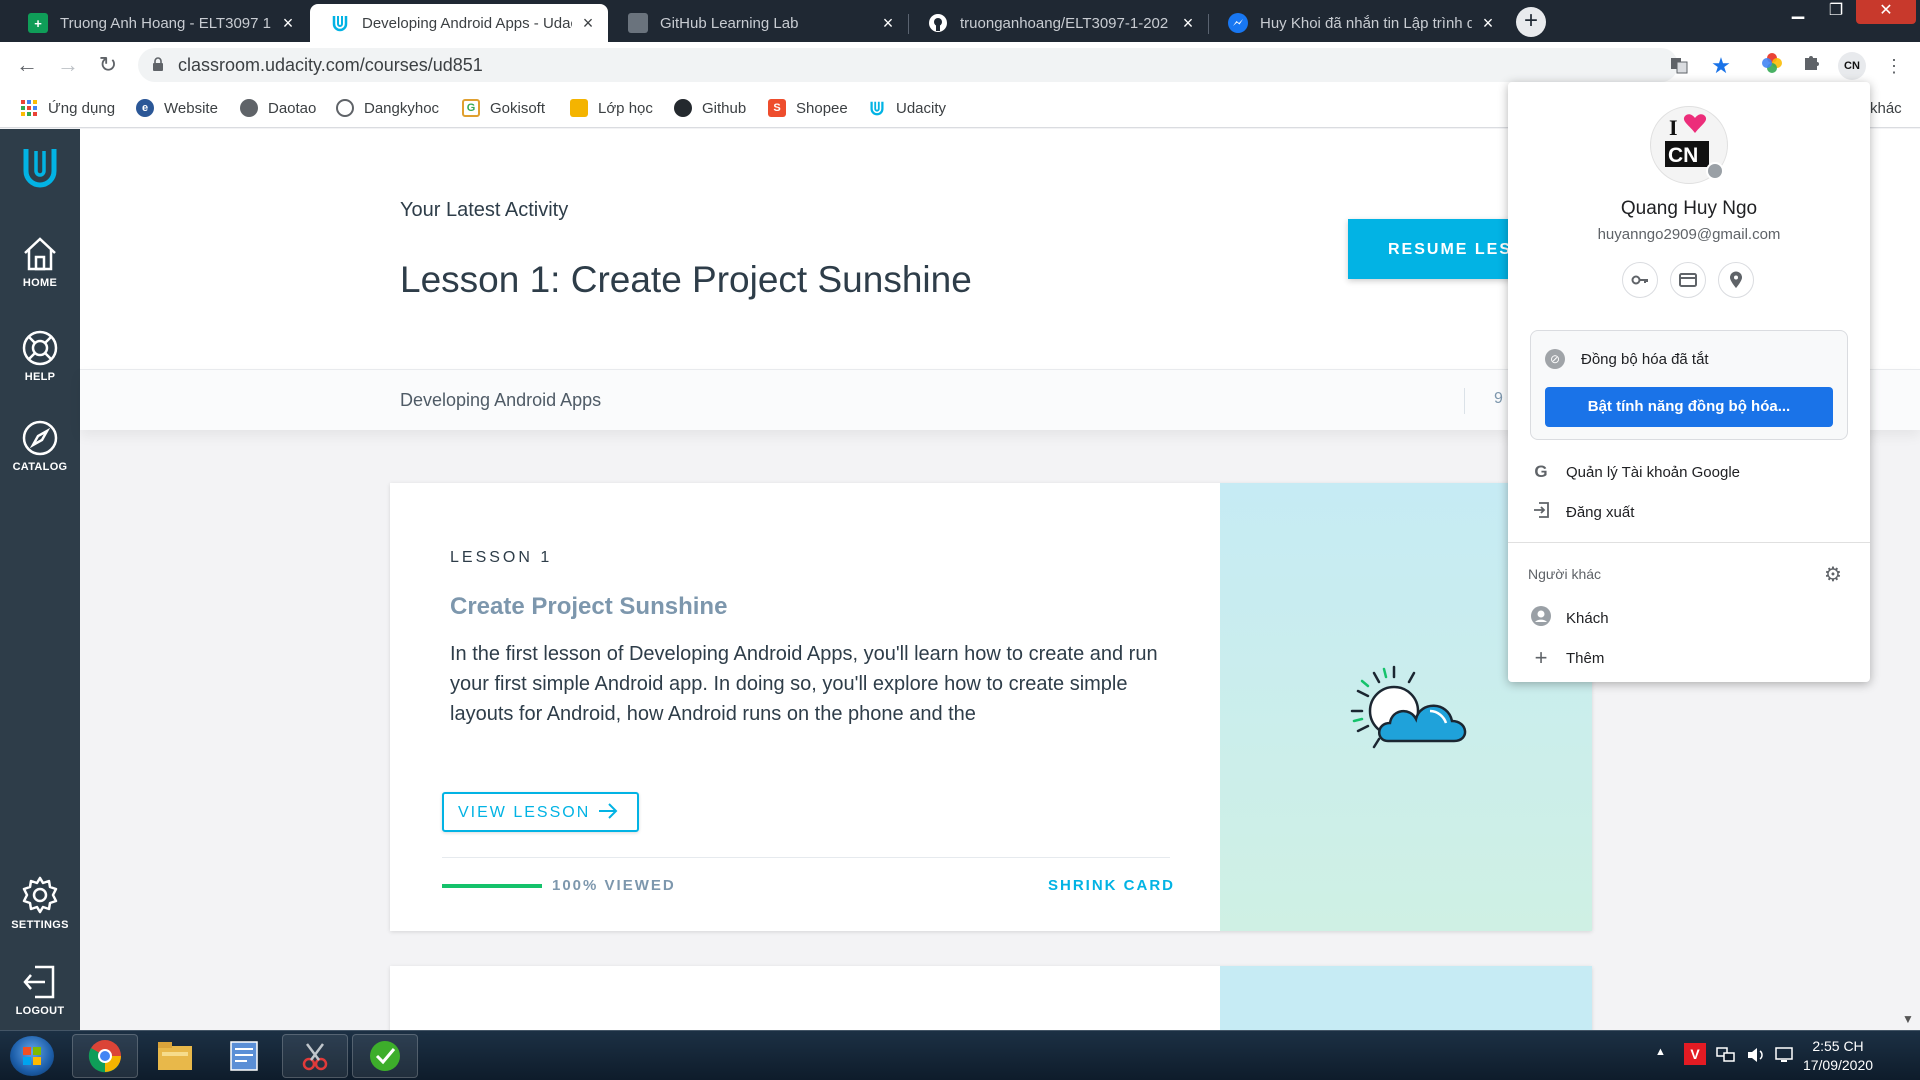 The image size is (1920, 1080). I want to click on tab-sheets: + Truong Anh Hoang - ELT3097 1 - ×, so click(158, 23).